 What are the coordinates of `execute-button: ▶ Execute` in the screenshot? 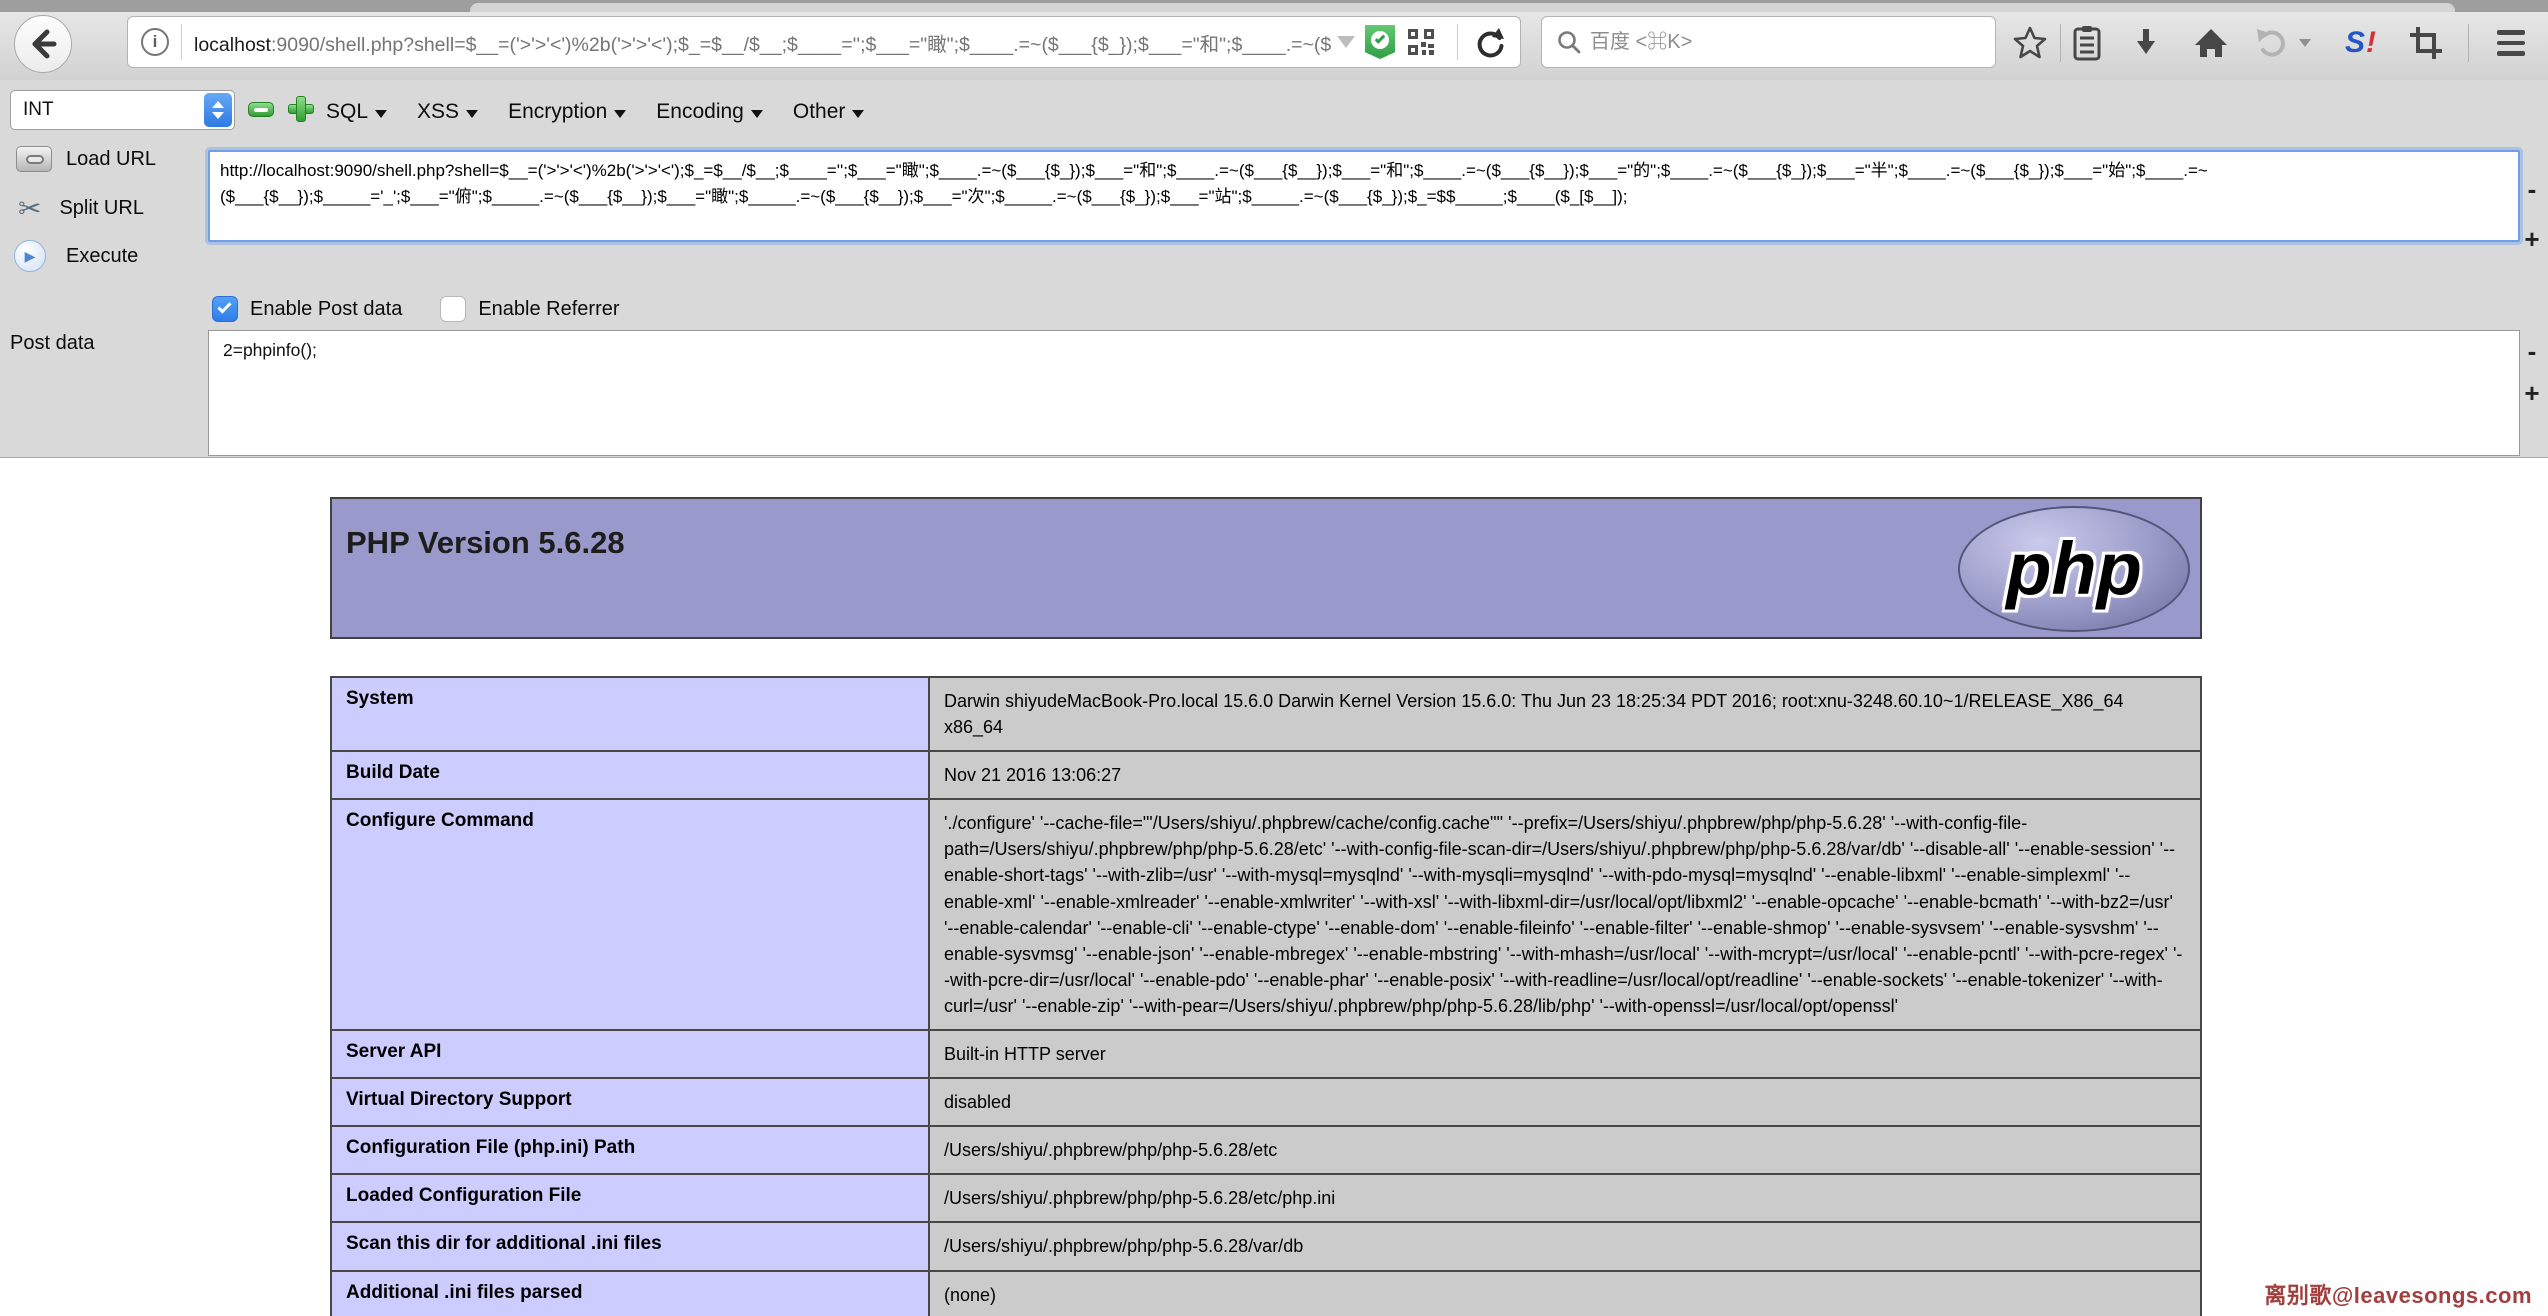 It's located at (76, 256).